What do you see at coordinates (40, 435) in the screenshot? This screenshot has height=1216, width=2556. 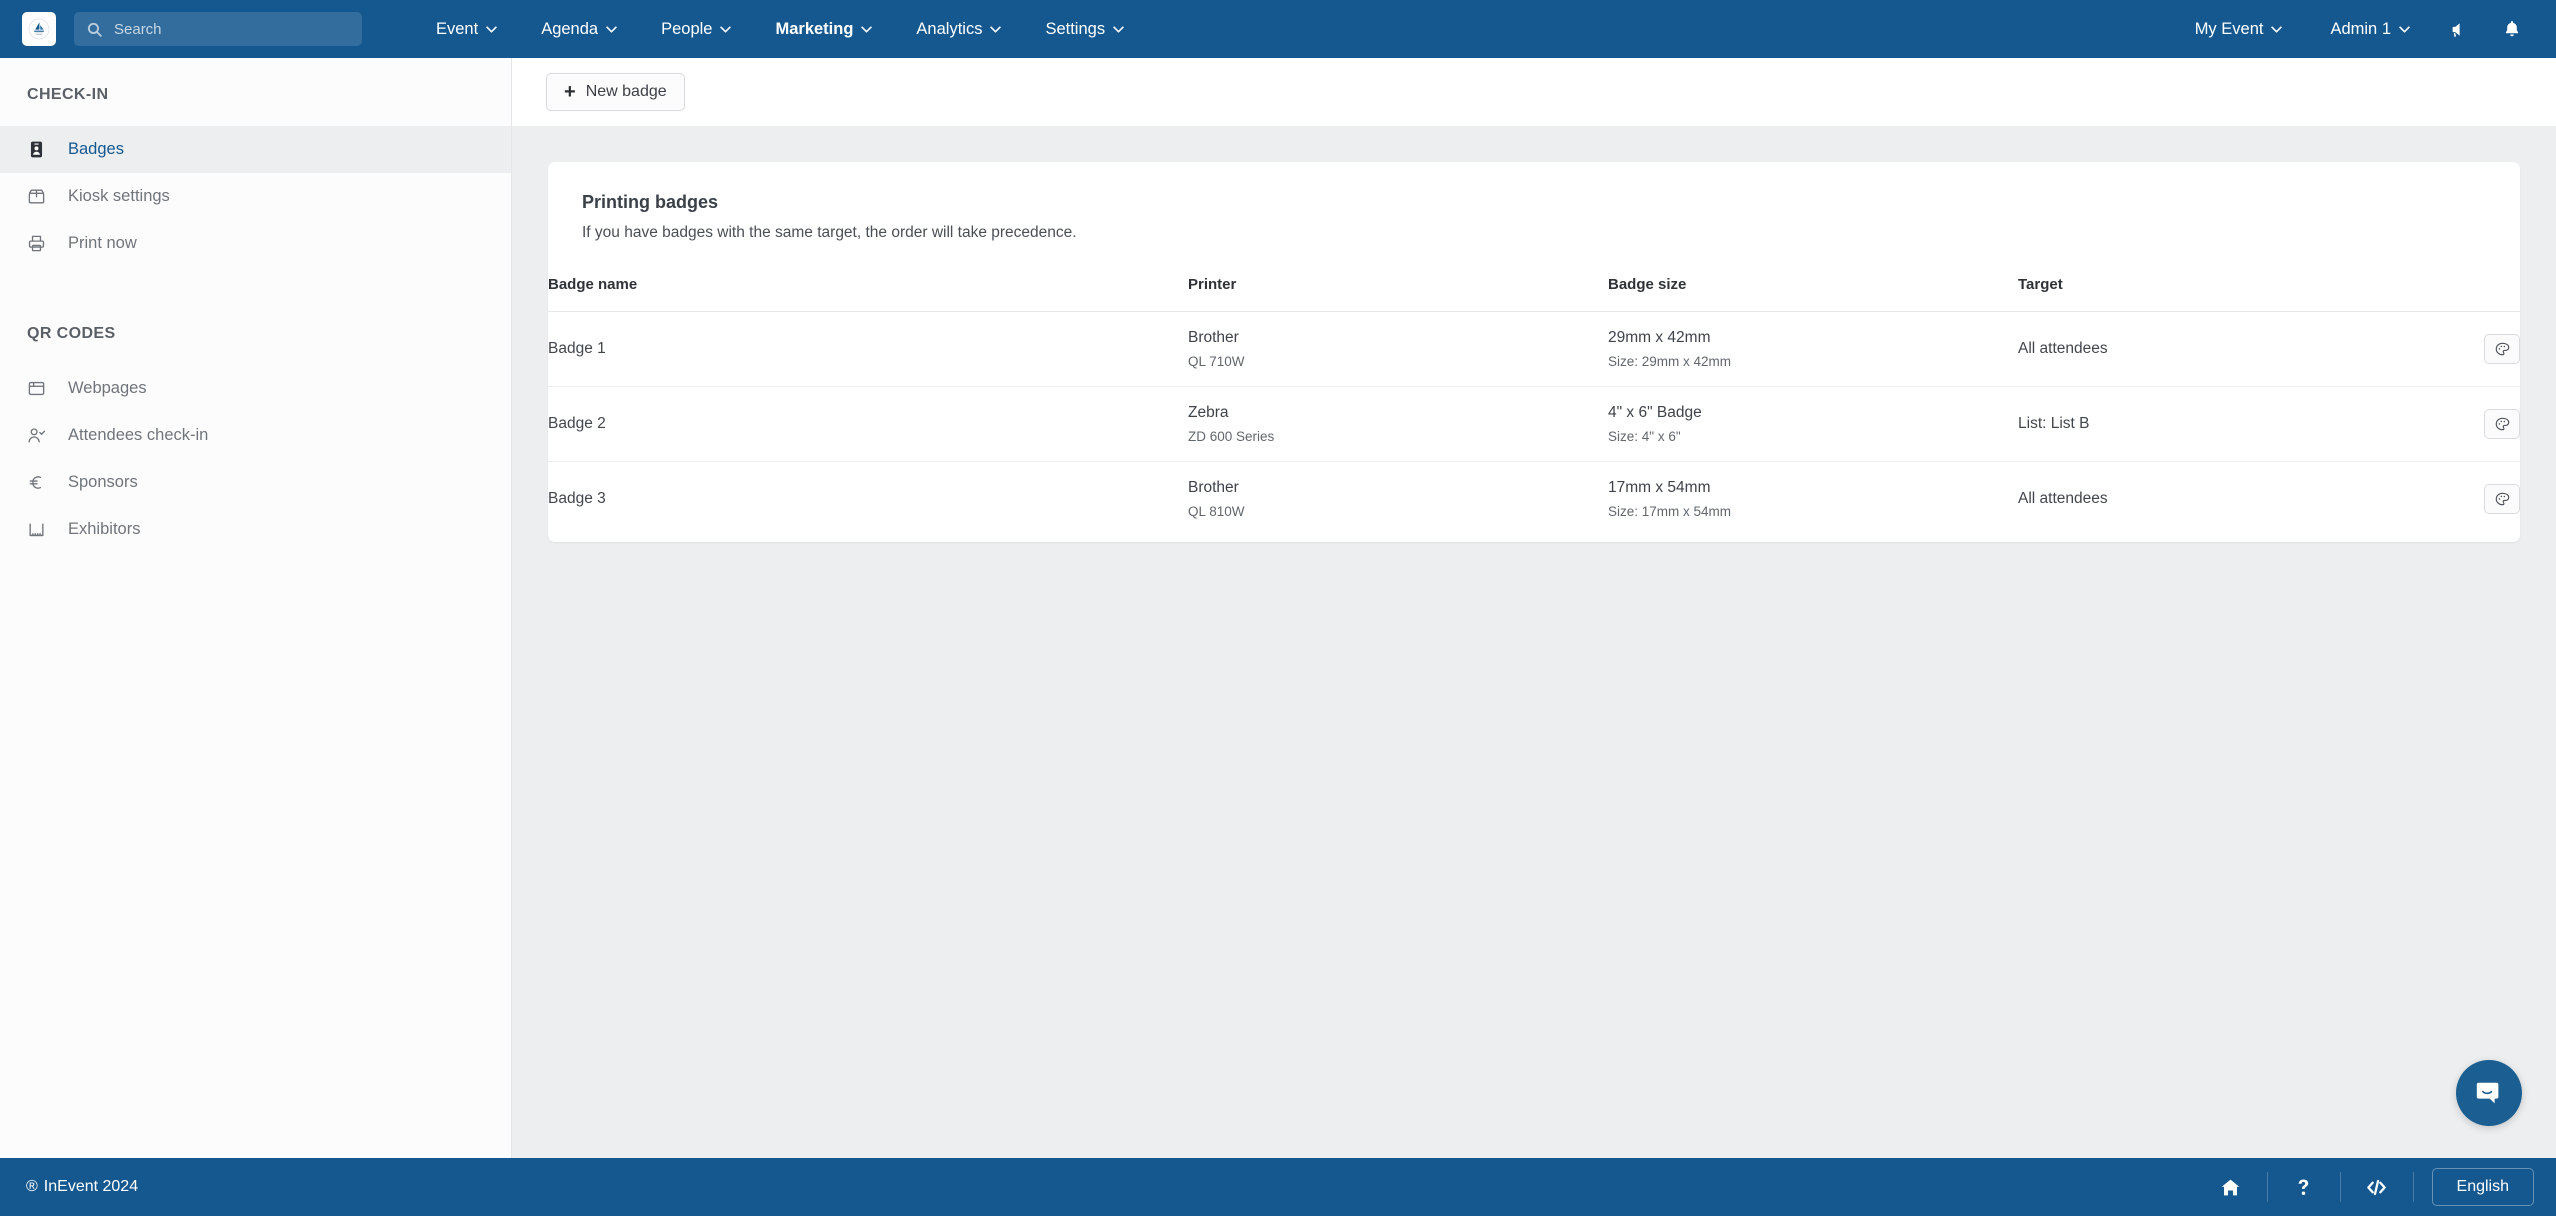 I see `user-check-icon` at bounding box center [40, 435].